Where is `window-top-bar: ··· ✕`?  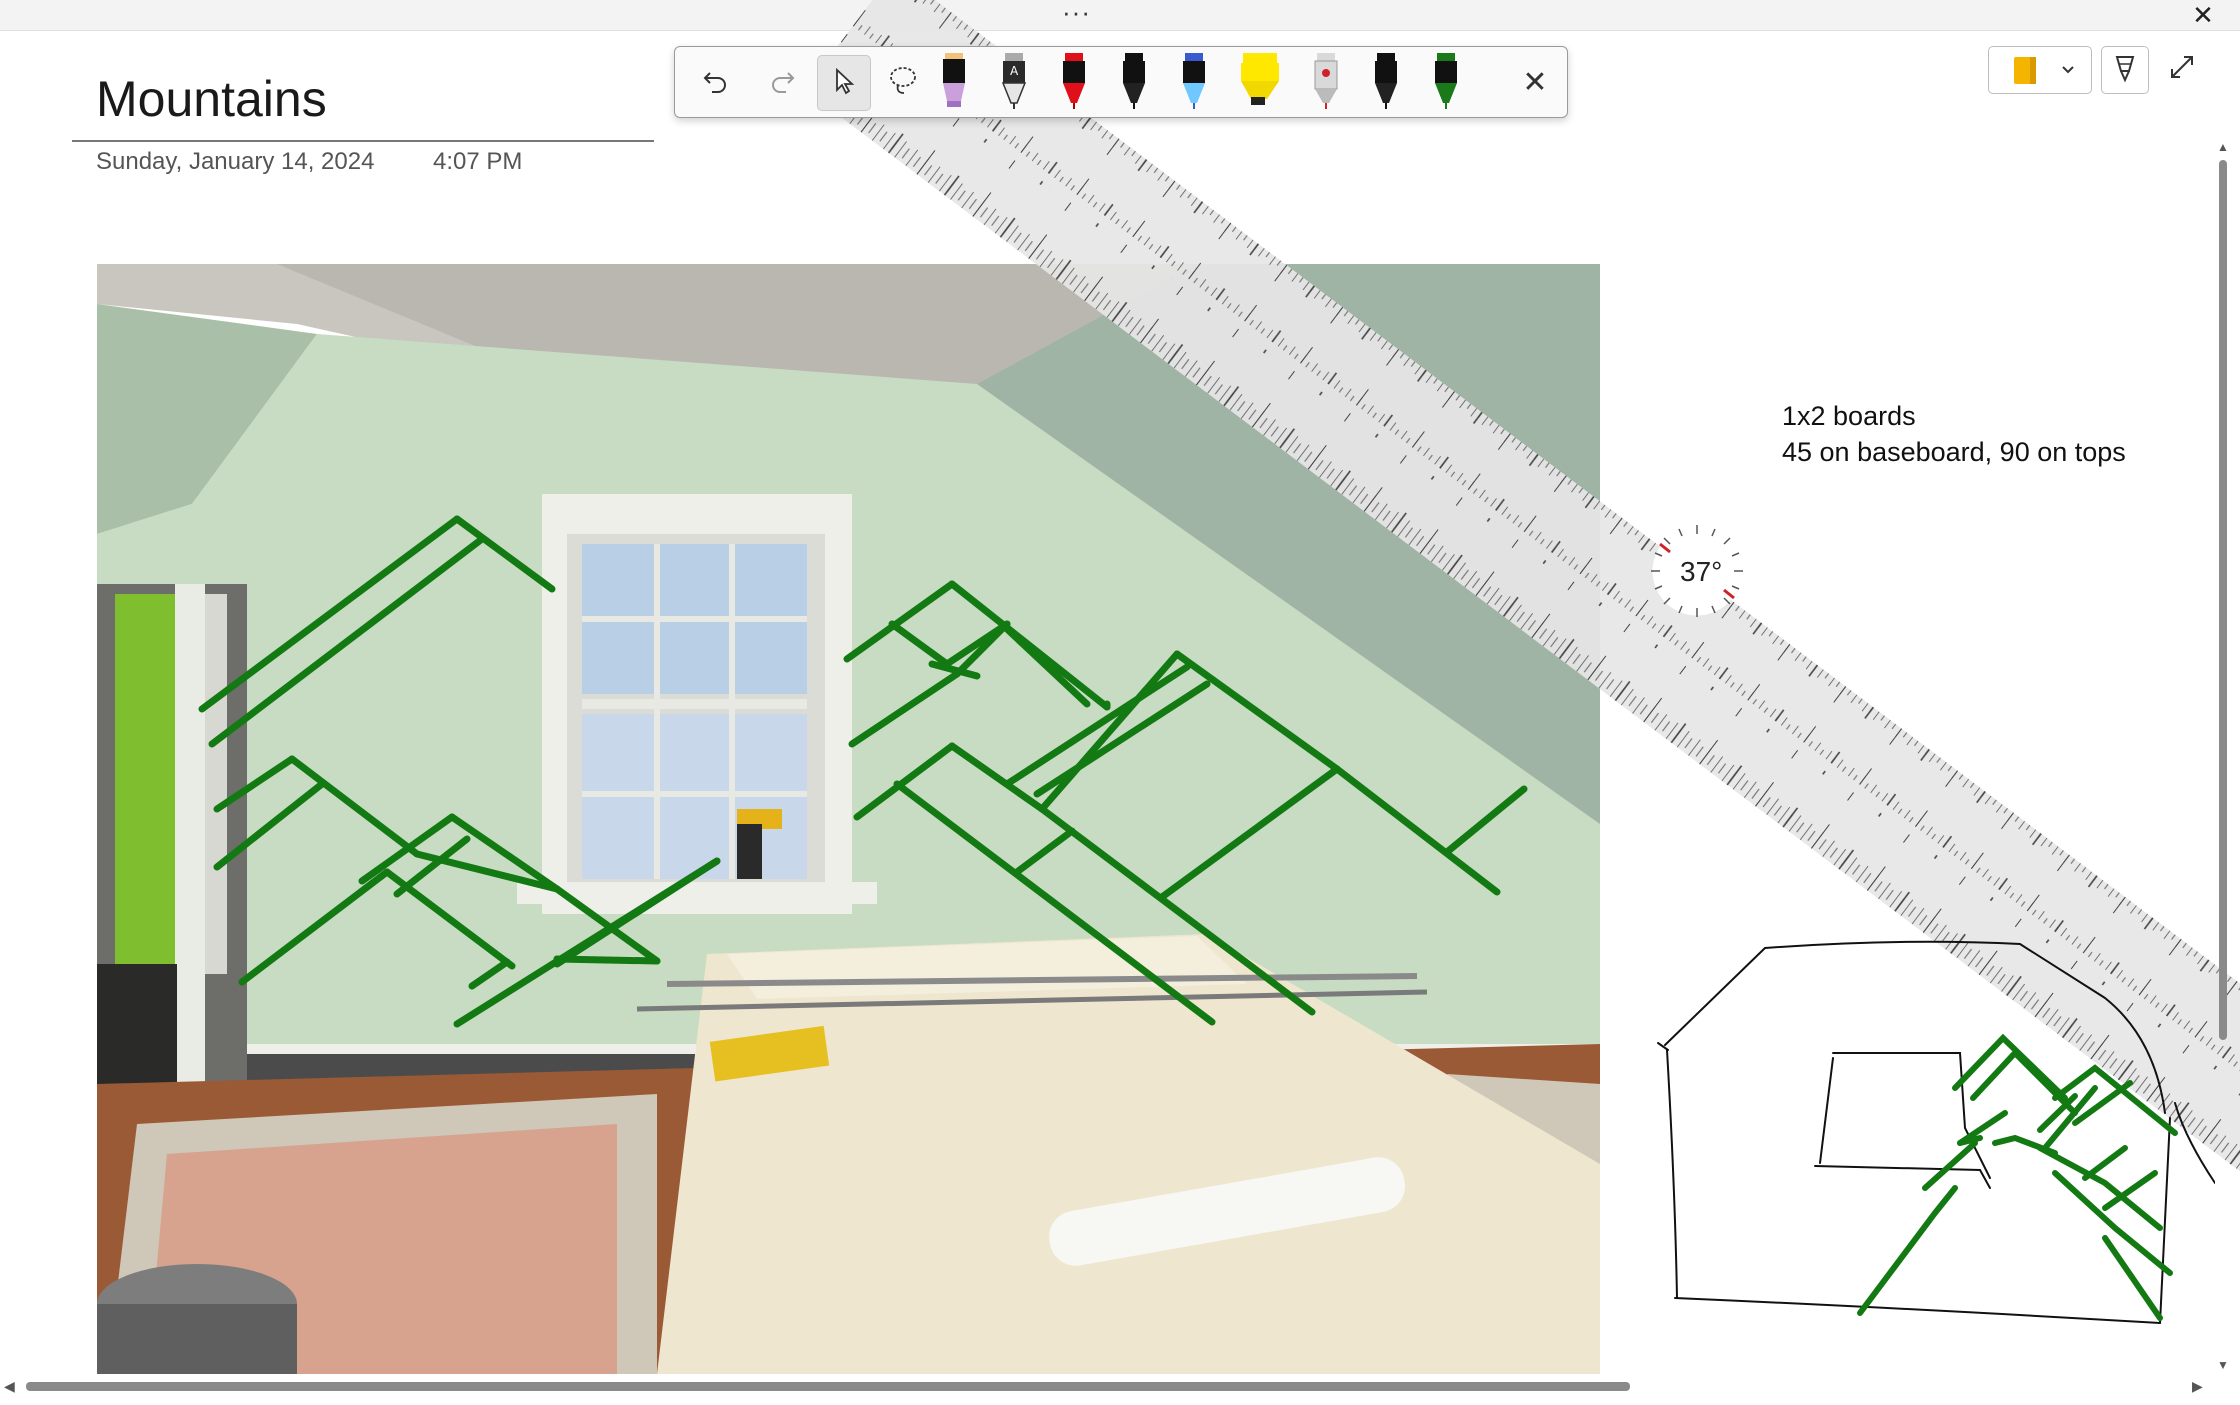 window-top-bar: ··· ✕ is located at coordinates (1120, 15).